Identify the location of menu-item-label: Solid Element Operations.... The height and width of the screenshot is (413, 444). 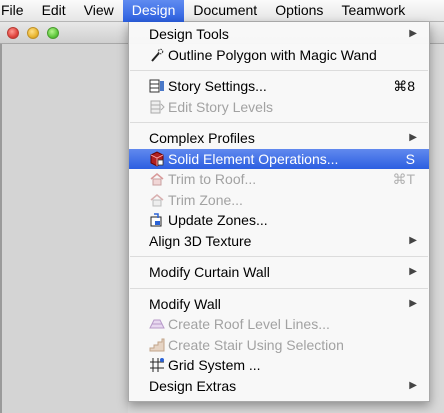
(253, 158).